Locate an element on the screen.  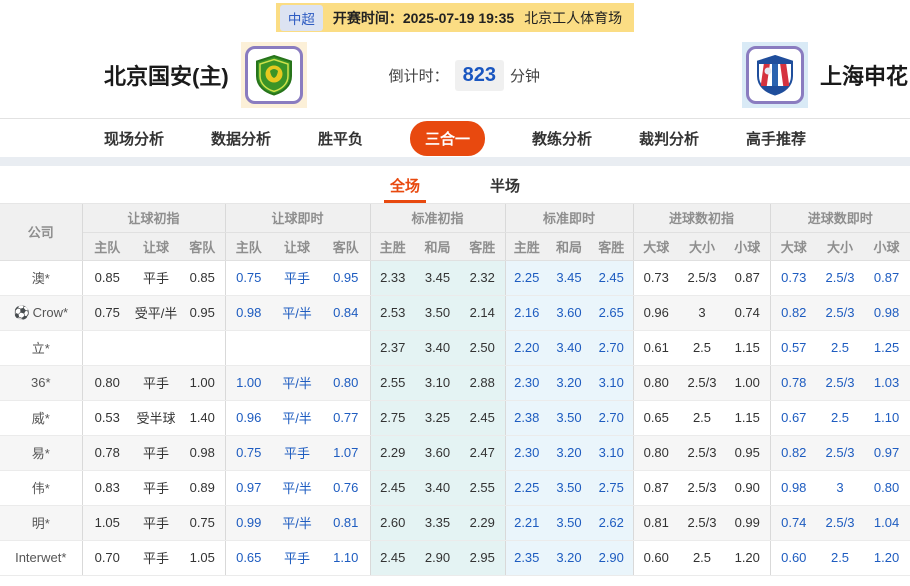
odds-cell: 1.25 is located at coordinates (886, 348).